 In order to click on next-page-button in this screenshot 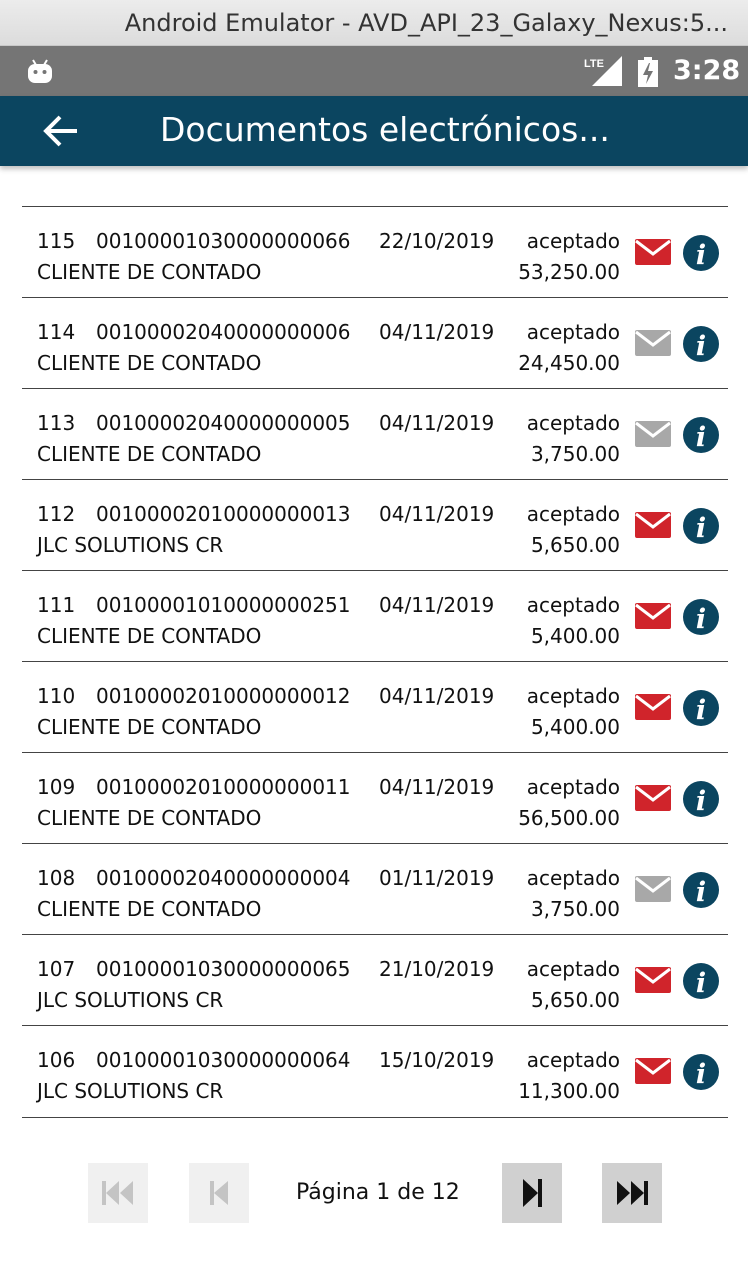, I will do `click(532, 1193)`.